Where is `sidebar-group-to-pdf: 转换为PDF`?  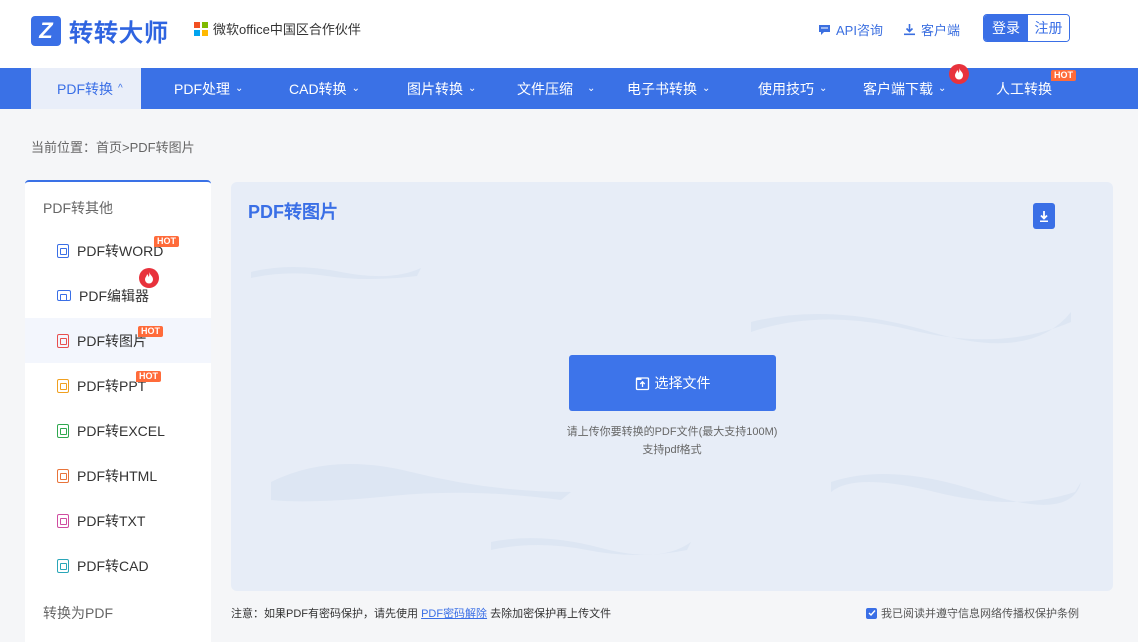 sidebar-group-to-pdf: 转换为PDF is located at coordinates (78, 613).